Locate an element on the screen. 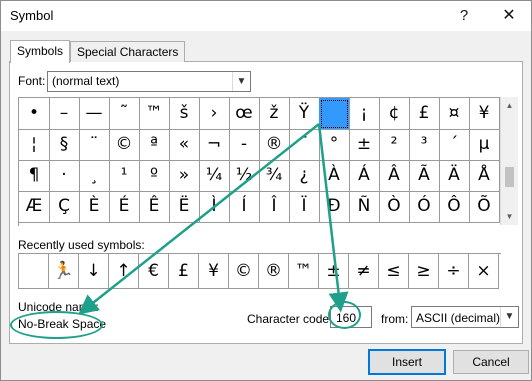  font-dropdown: (normal text) ▼ is located at coordinates (149, 81).